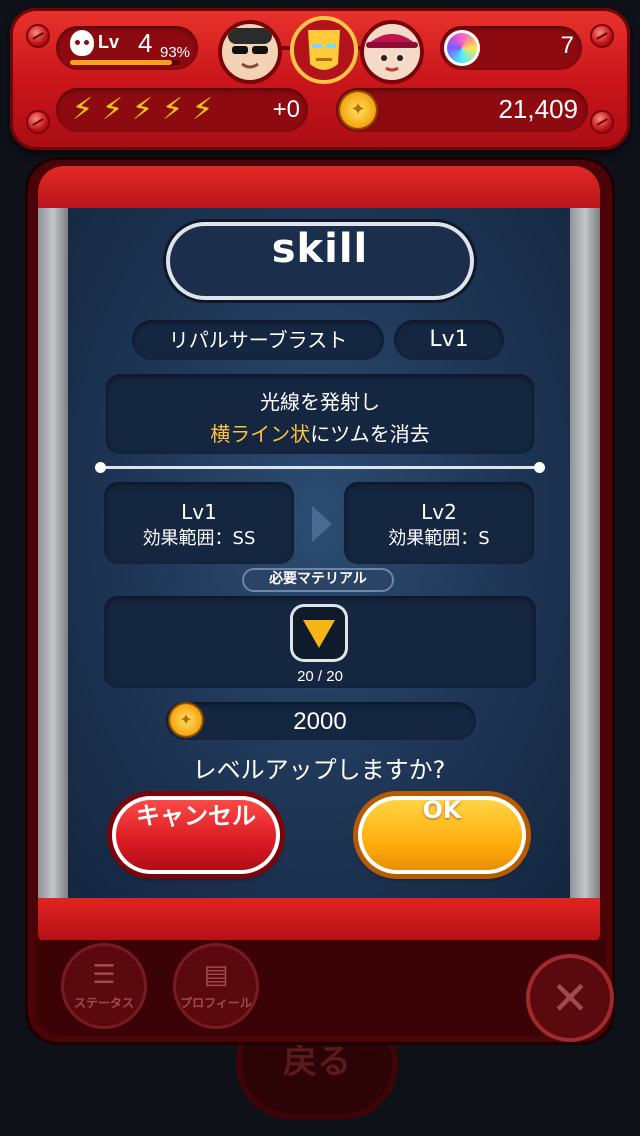  Describe the element at coordinates (318, 580) in the screenshot. I see `material-label: 必要マテリアル` at that location.